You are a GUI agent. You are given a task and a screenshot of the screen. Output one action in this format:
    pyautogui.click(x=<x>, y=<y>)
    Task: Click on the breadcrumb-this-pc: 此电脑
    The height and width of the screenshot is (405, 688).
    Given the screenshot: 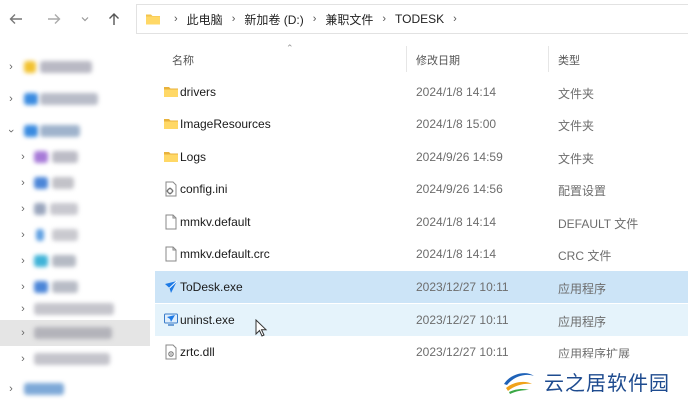 What is the action you would take?
    pyautogui.click(x=205, y=19)
    